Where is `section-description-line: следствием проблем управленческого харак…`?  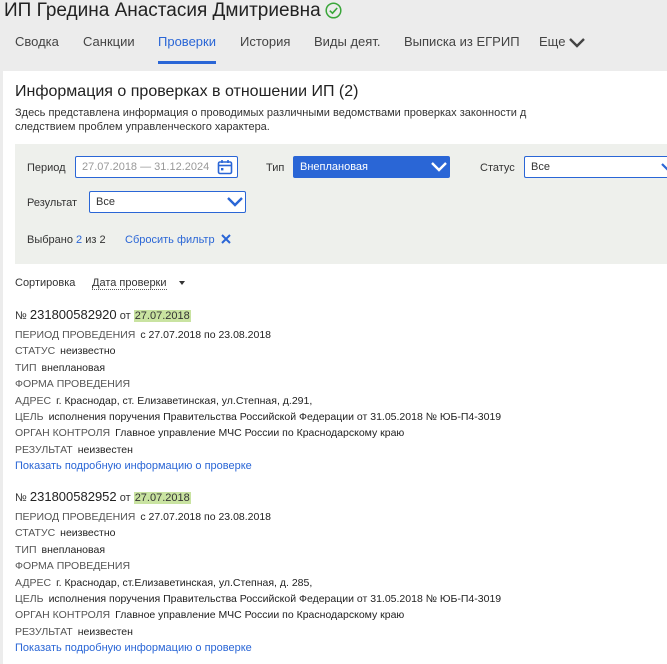 section-description-line: следствием проблем управленческого харак… is located at coordinates (142, 127).